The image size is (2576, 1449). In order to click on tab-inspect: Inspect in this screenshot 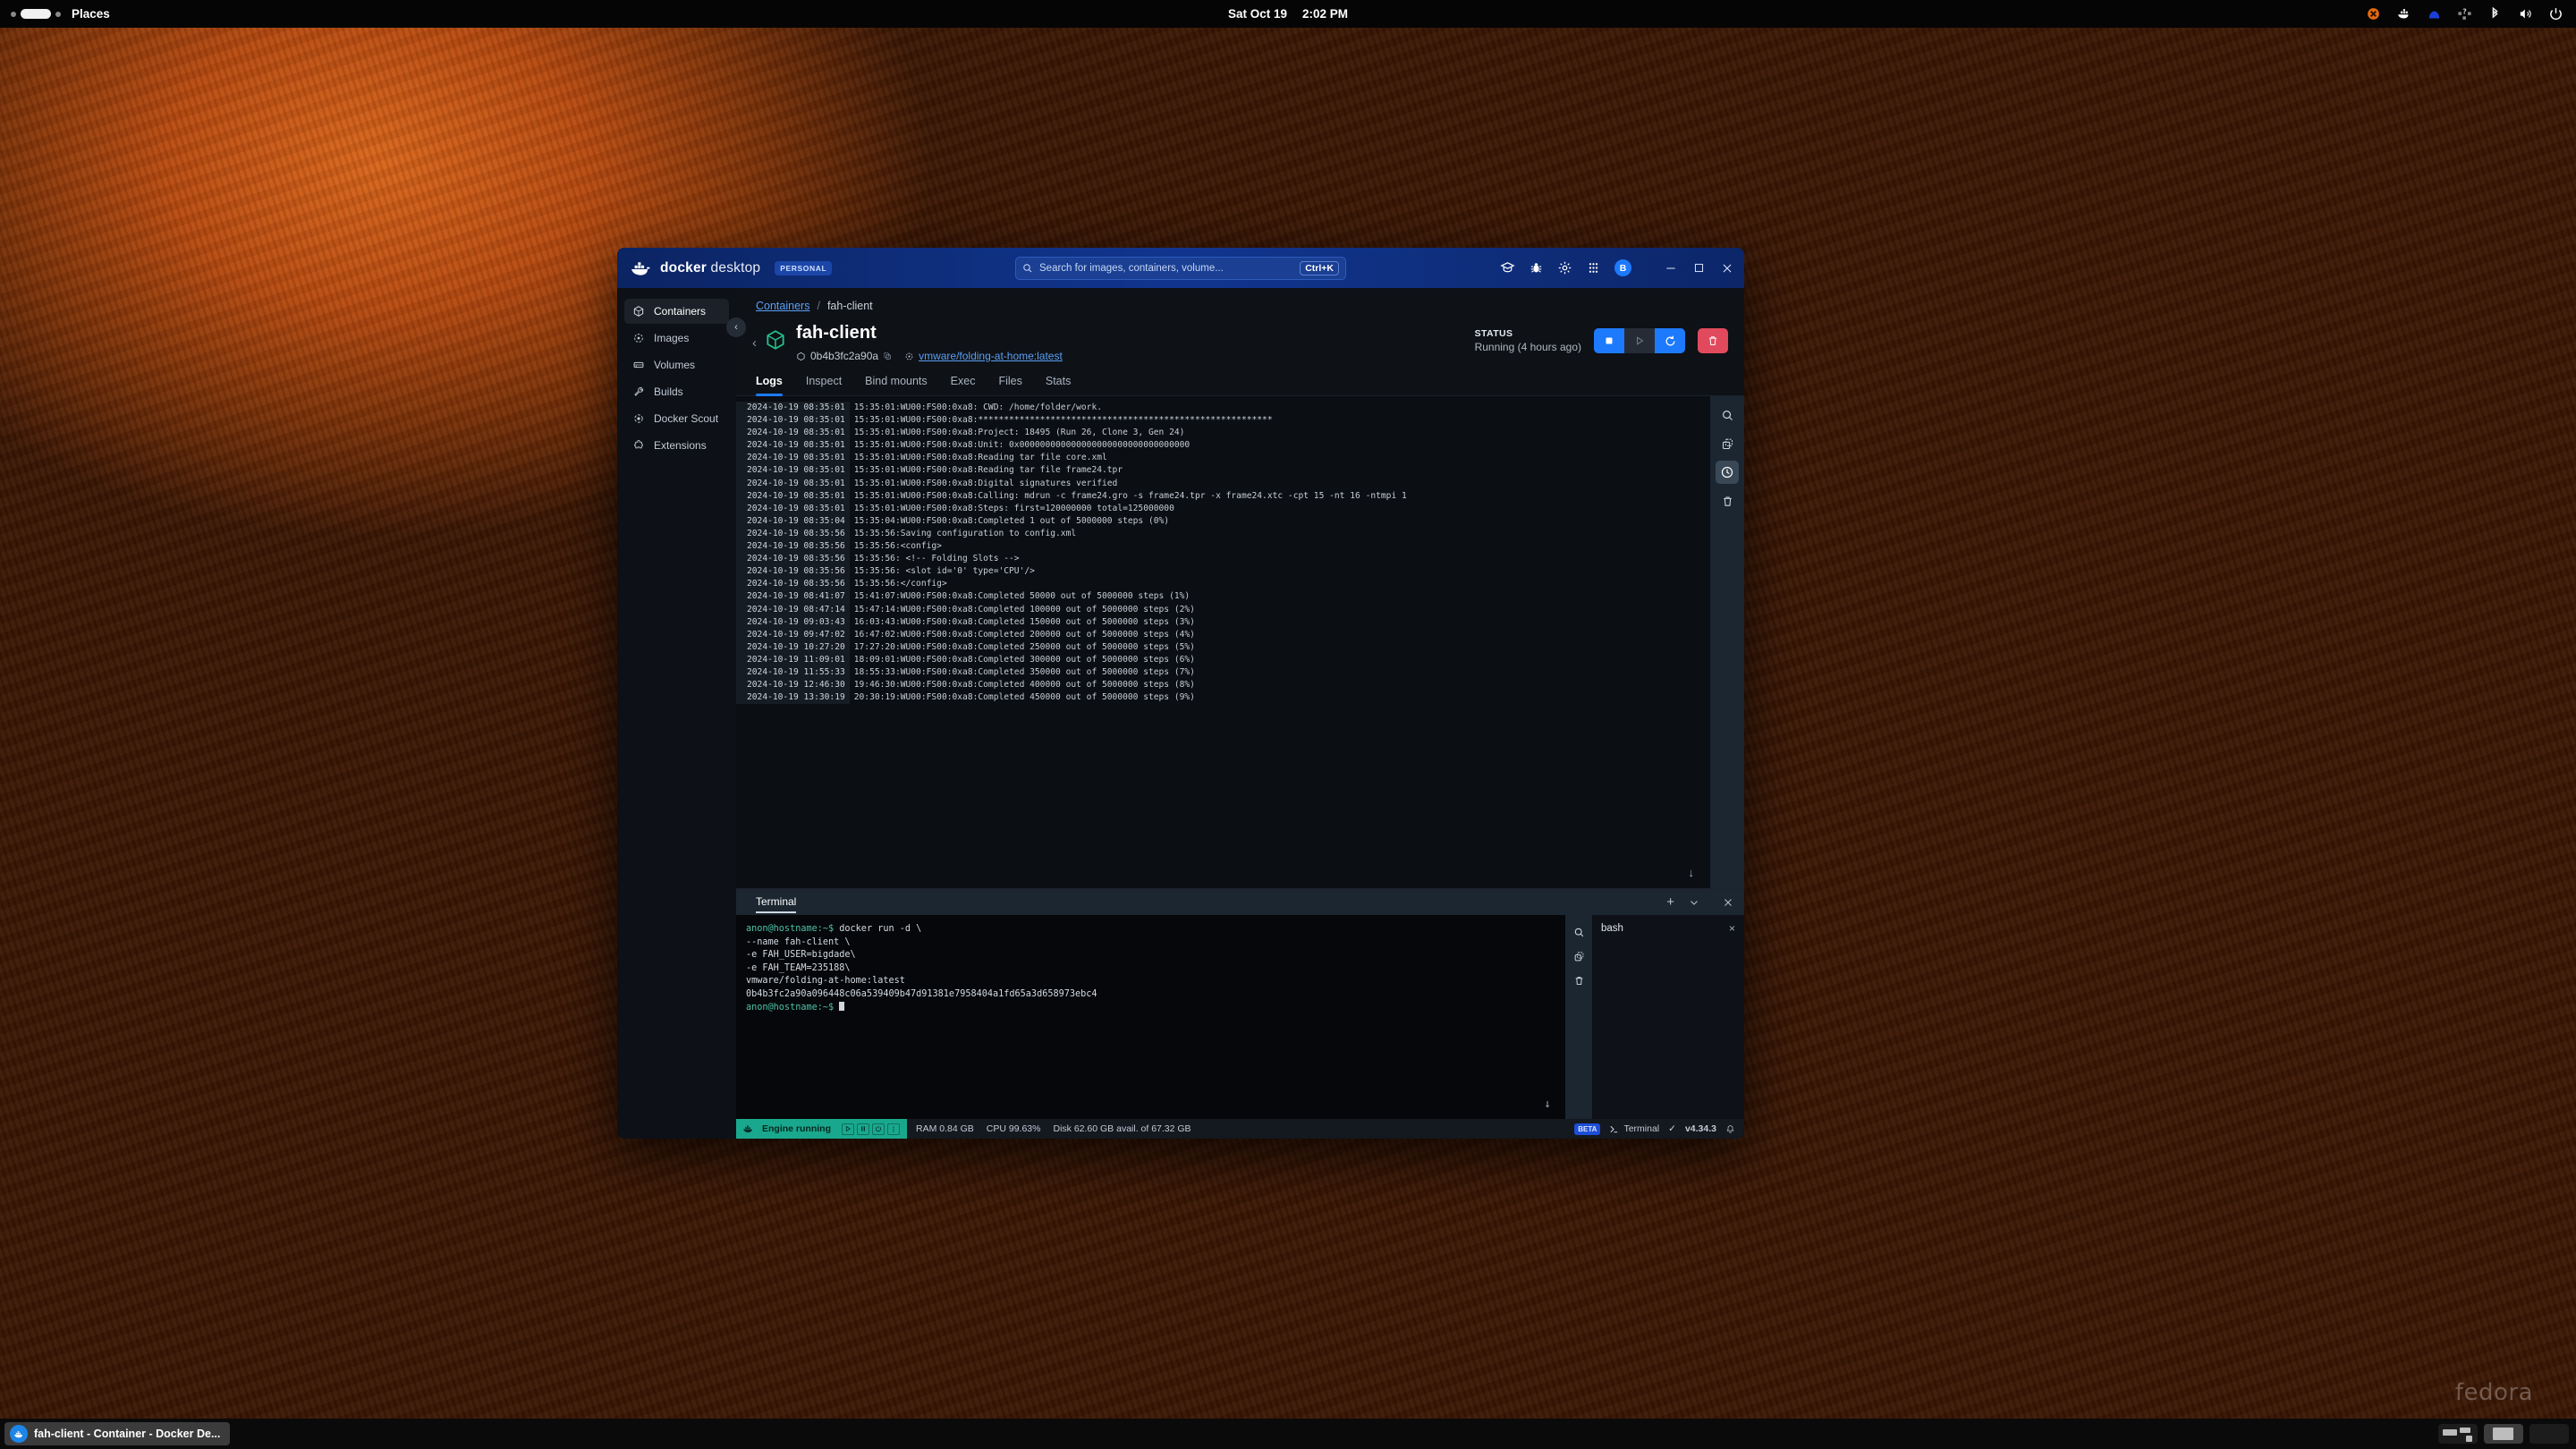, I will do `click(824, 385)`.